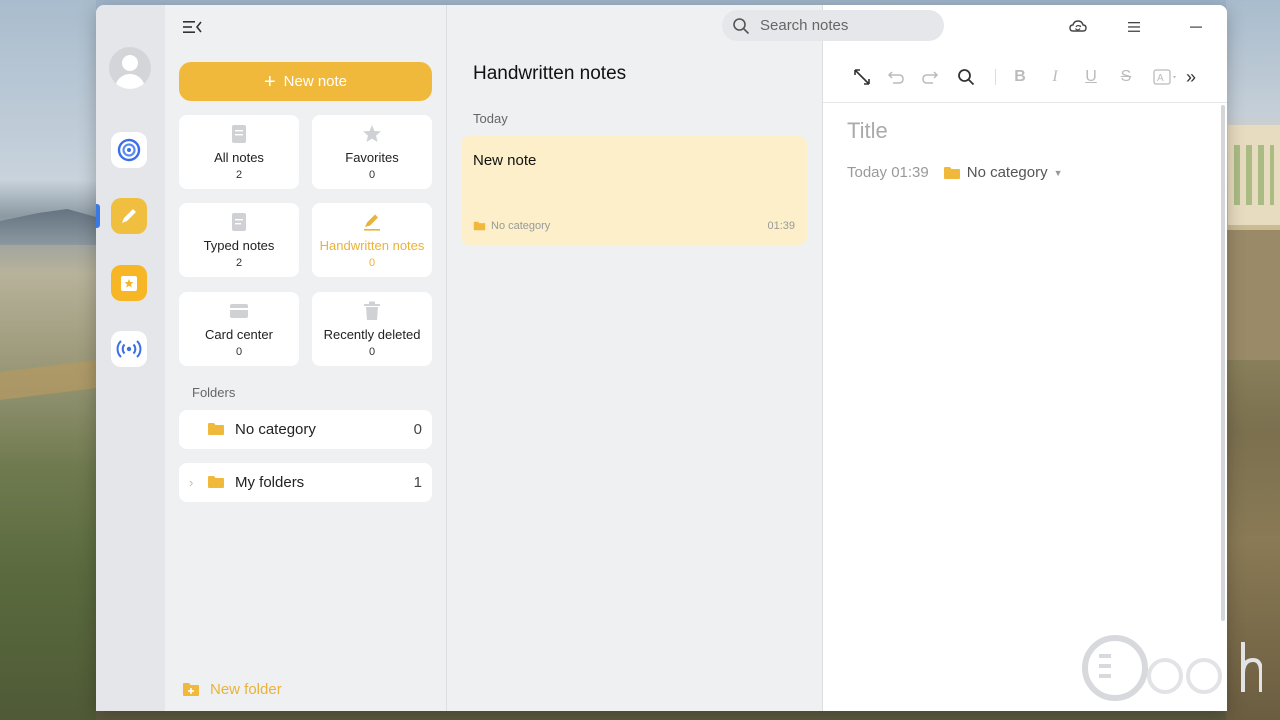  I want to click on more-tools-button: », so click(1191, 77).